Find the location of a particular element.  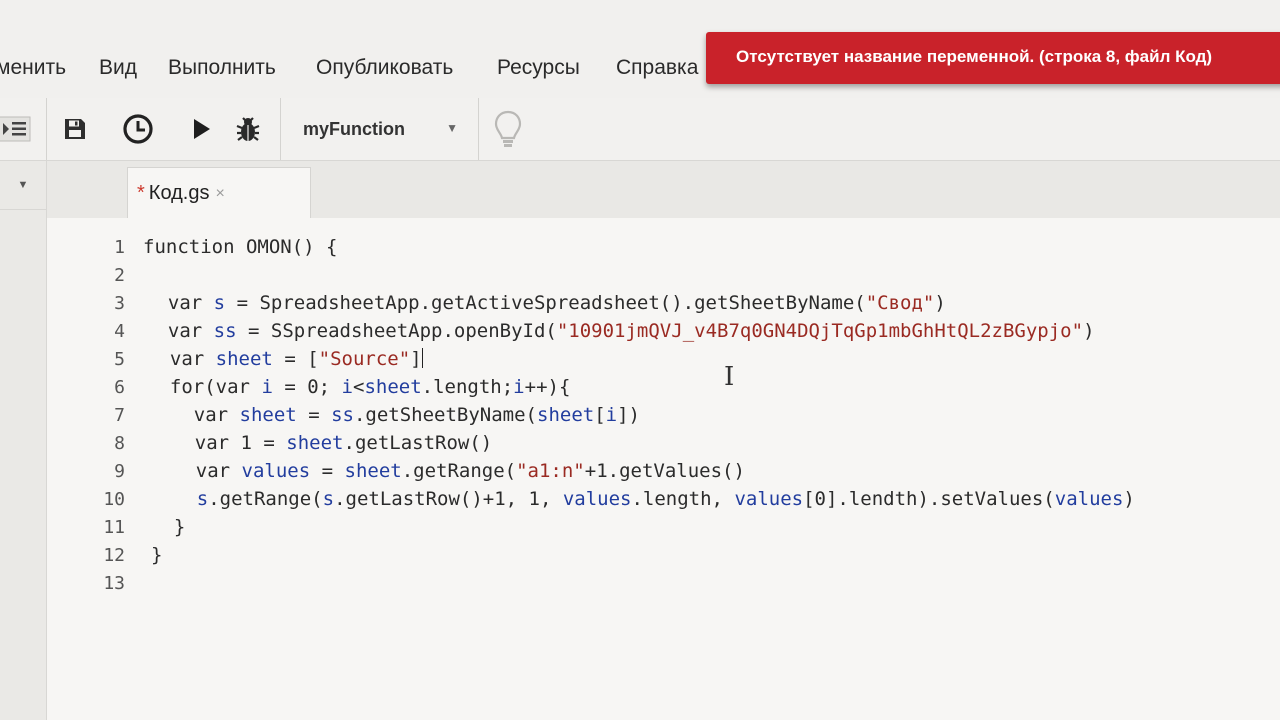

lightbulb-icon is located at coordinates (508, 129).